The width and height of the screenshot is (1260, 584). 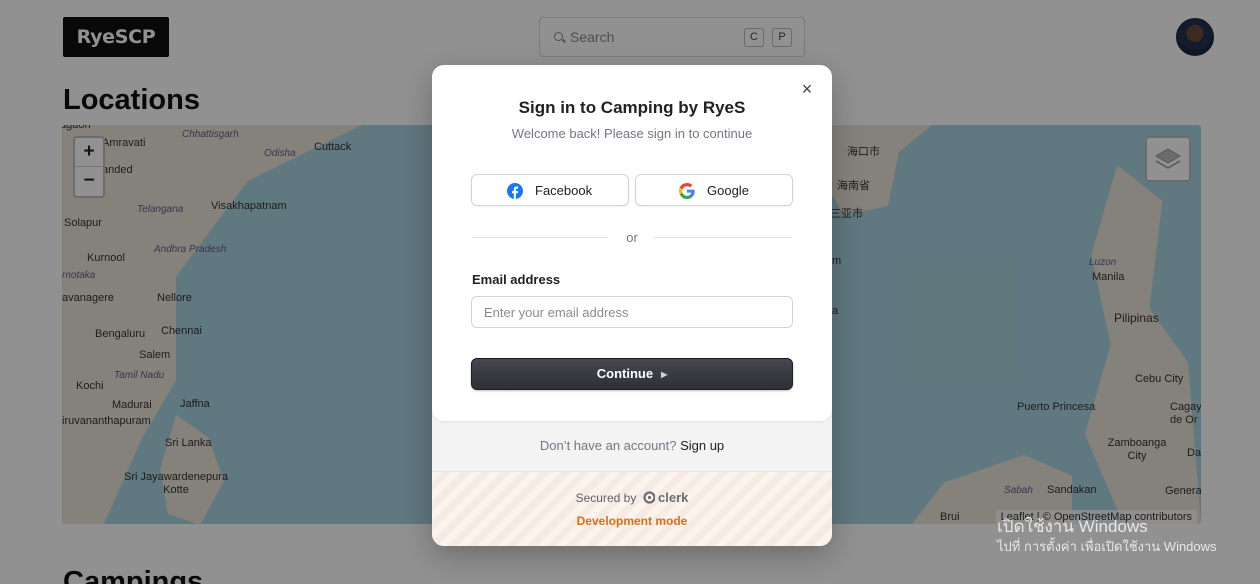 I want to click on divider-or: or, so click(x=632, y=237).